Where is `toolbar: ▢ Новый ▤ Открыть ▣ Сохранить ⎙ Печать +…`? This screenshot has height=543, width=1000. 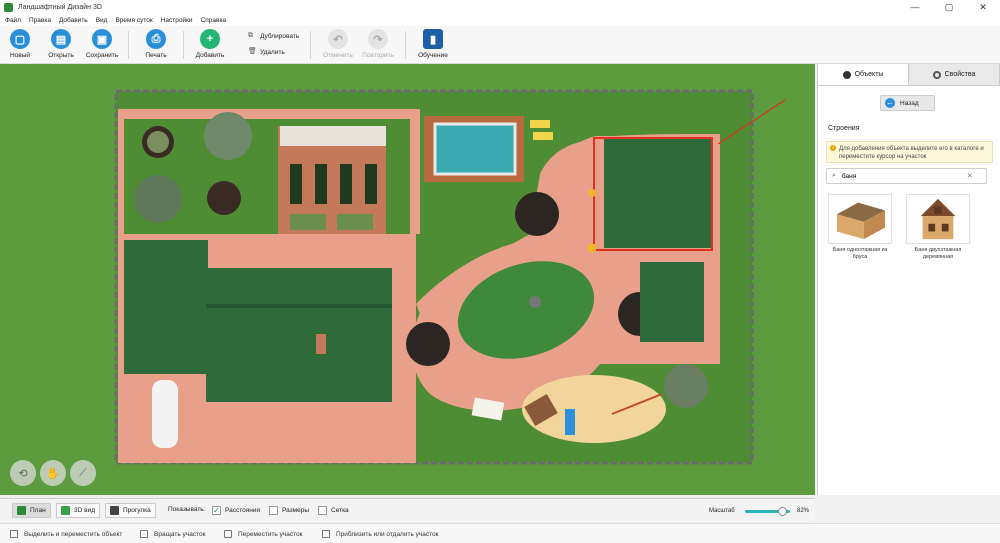
toolbar: ▢ Новый ▤ Открыть ▣ Сохранить ⎙ Печать +… is located at coordinates (500, 45).